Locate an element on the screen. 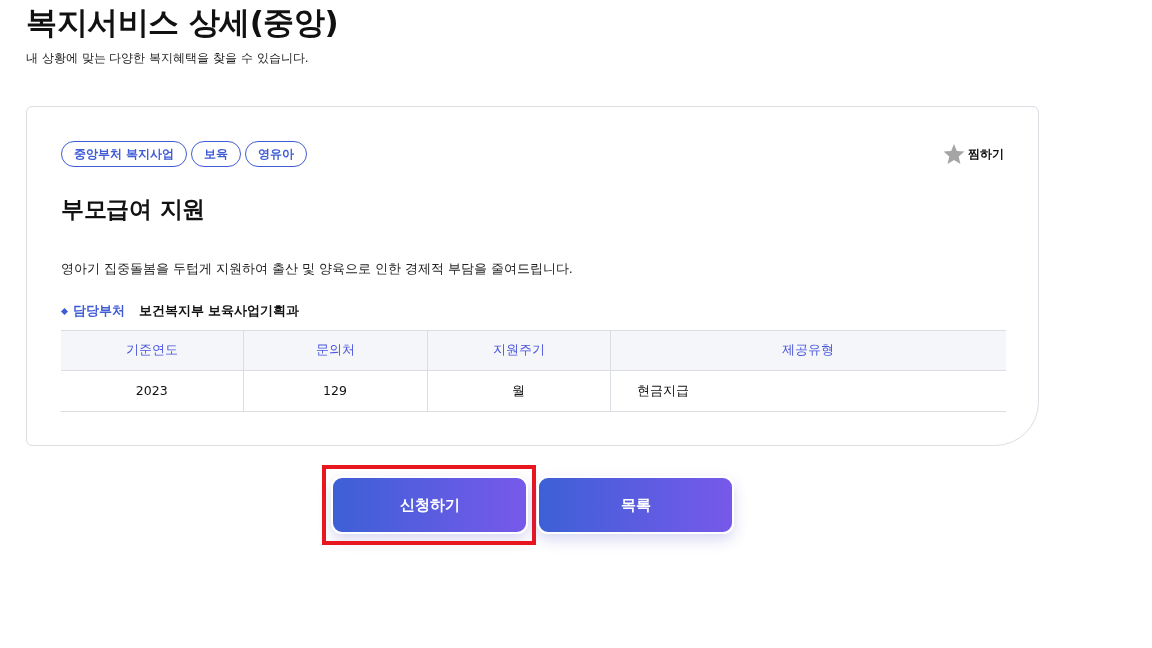  department-label: 담당부처 is located at coordinates (99, 311).